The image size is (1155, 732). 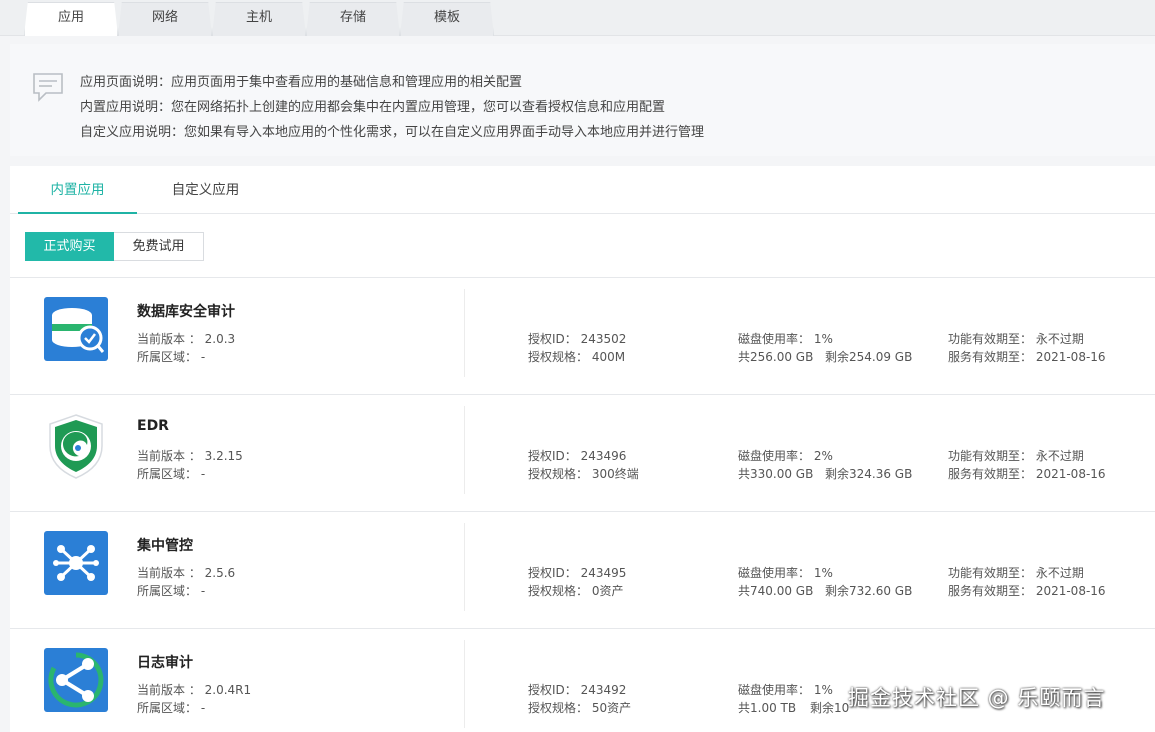 What do you see at coordinates (186, 339) in the screenshot?
I see `app-version: 当前版本 ： 2.0.3` at bounding box center [186, 339].